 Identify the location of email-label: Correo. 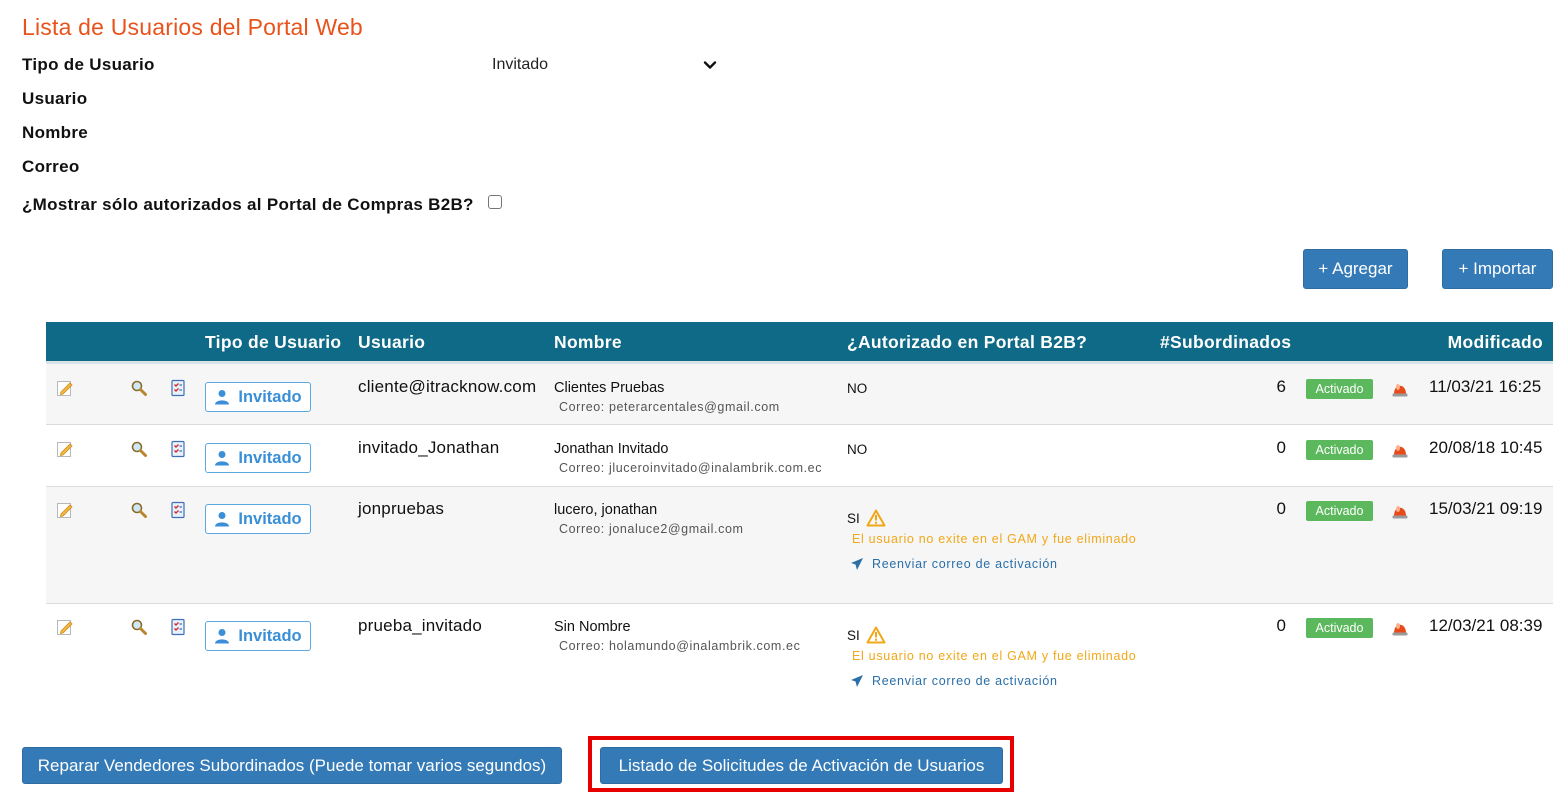
(51, 166).